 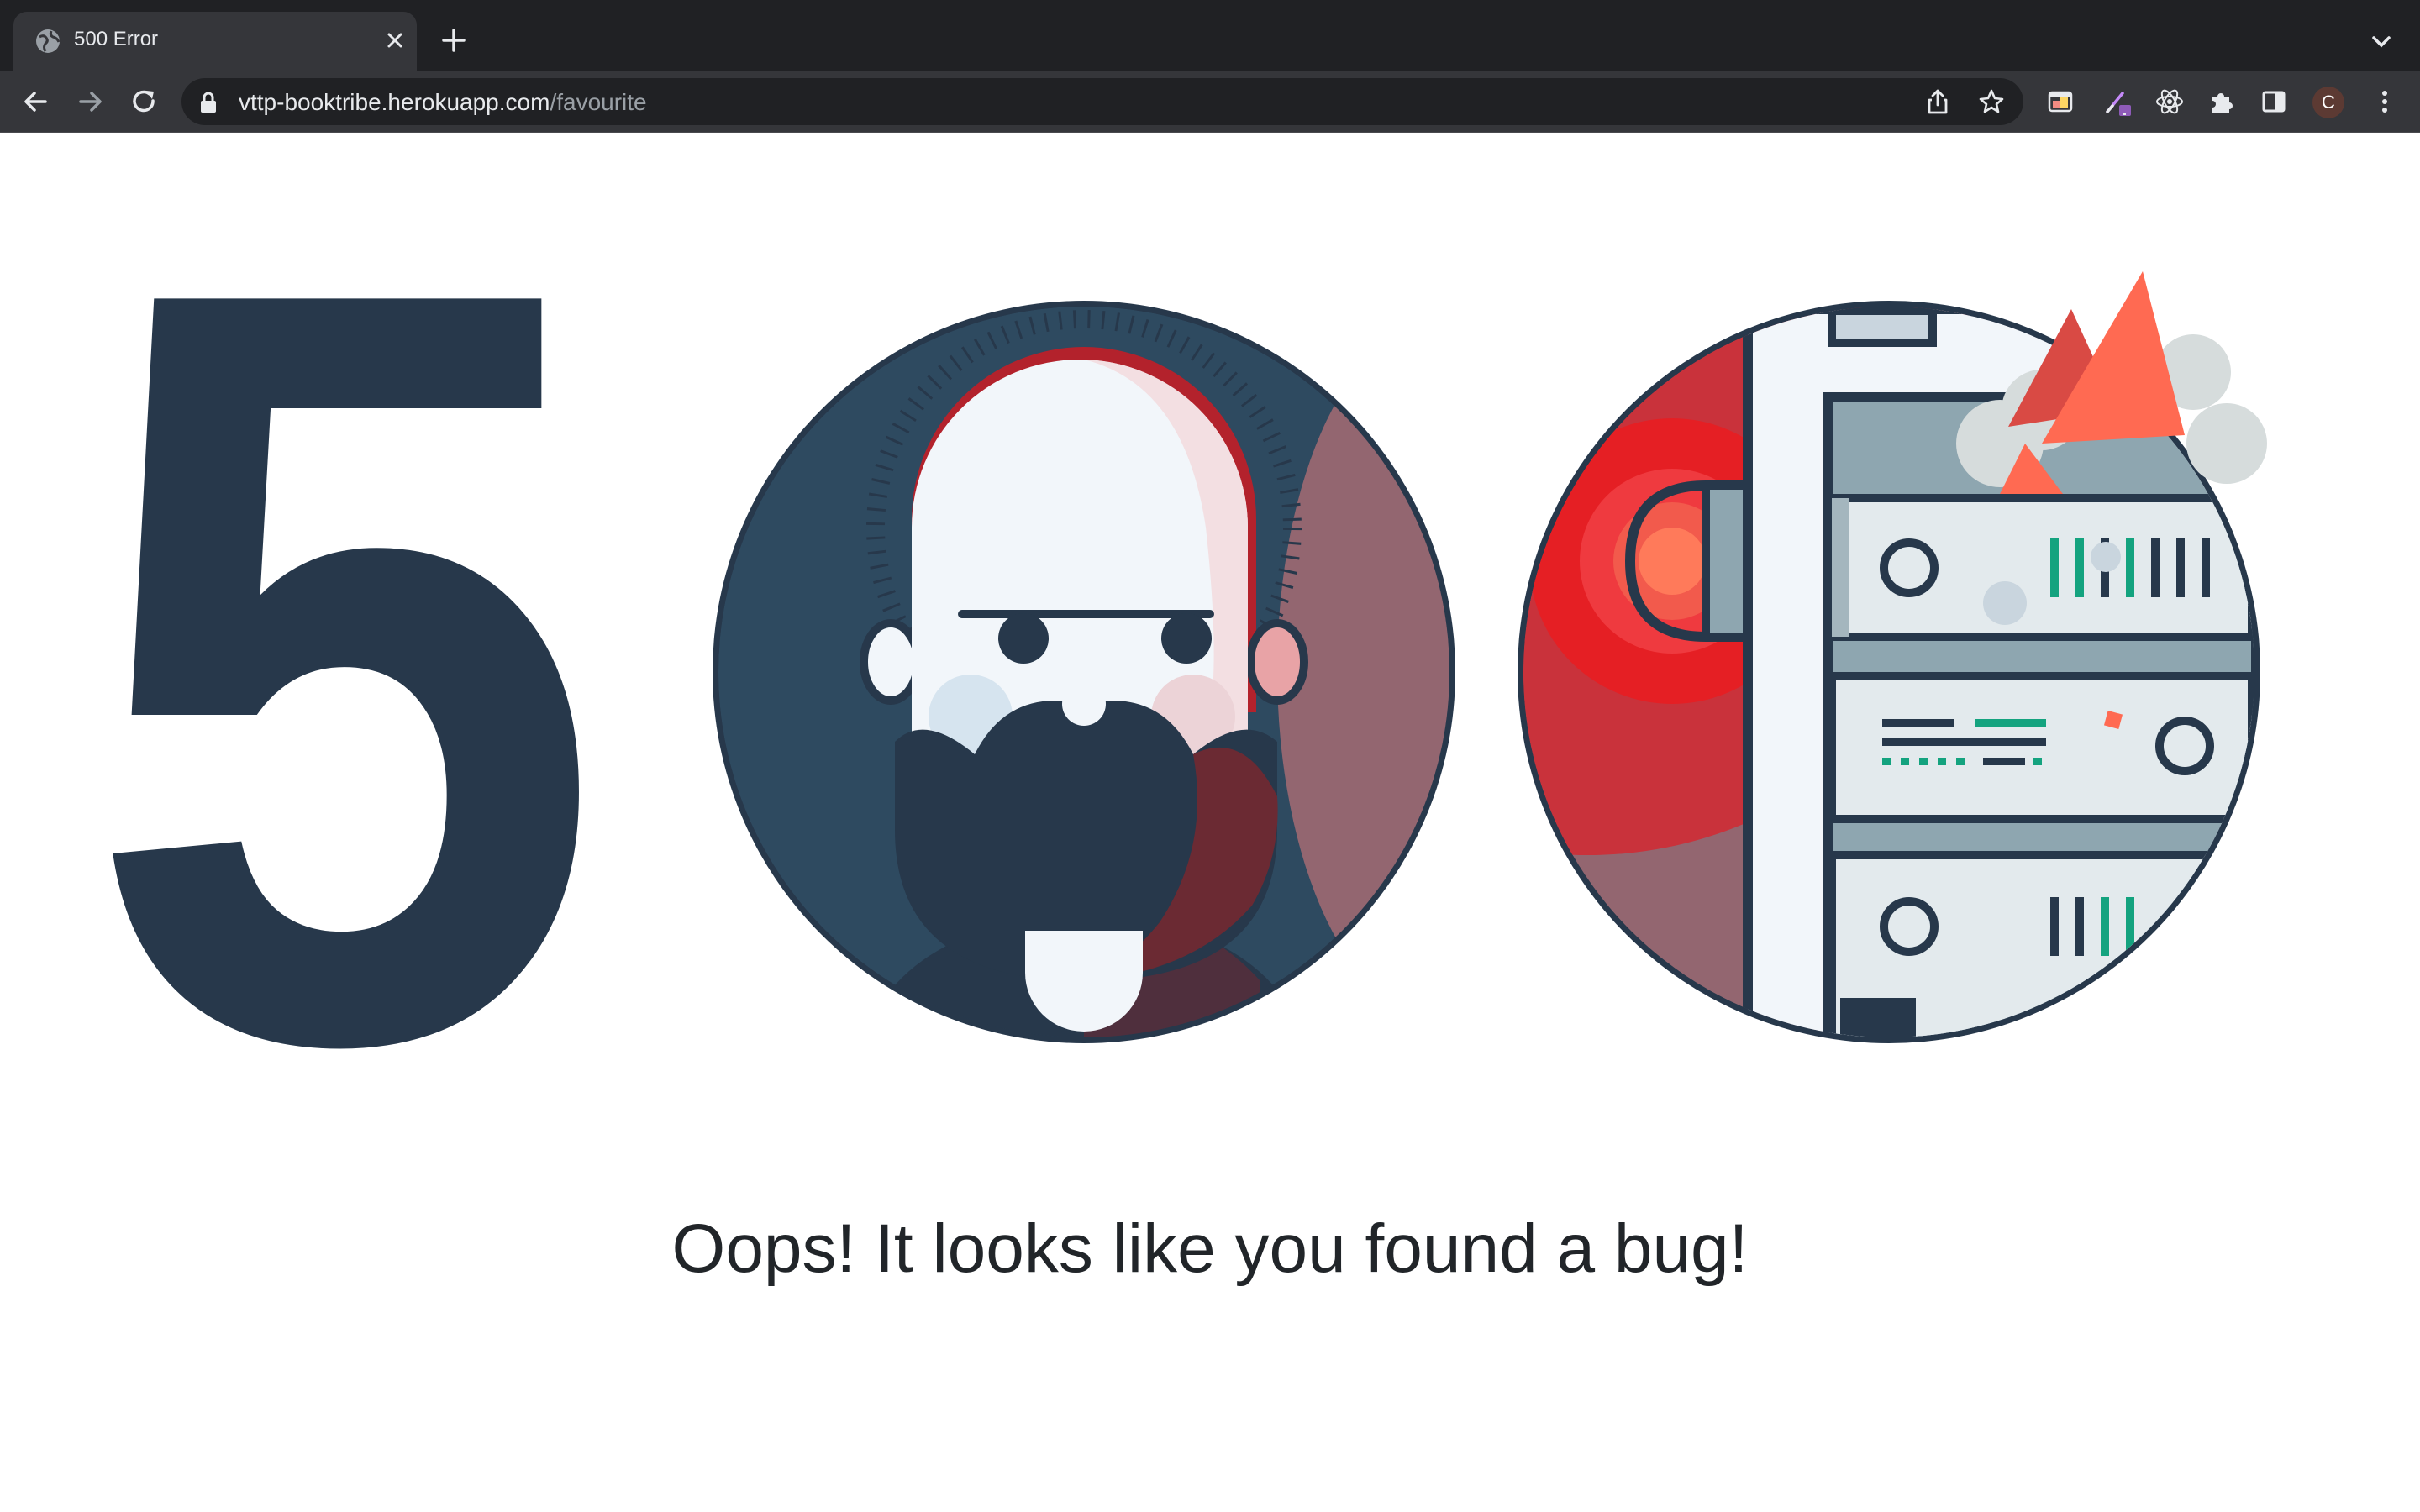 What do you see at coordinates (1991, 102) in the screenshot?
I see `bookmark-star-icon` at bounding box center [1991, 102].